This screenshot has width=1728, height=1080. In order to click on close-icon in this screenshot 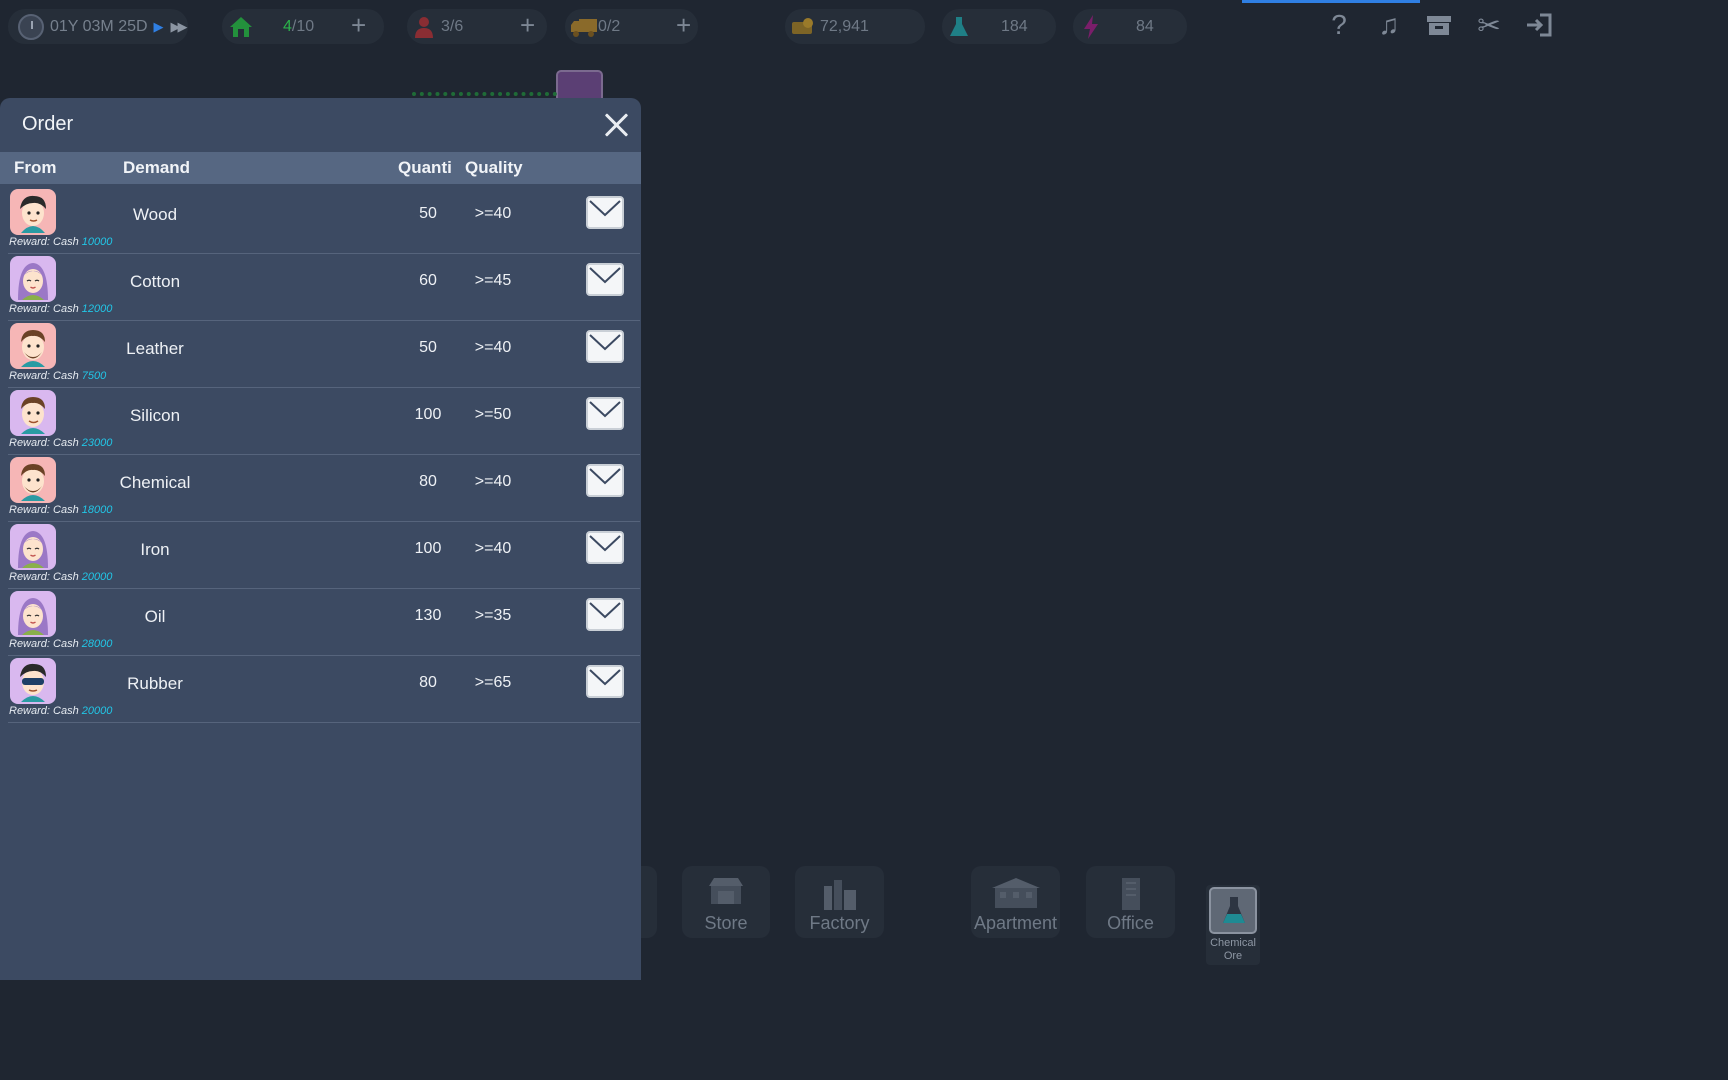, I will do `click(616, 125)`.